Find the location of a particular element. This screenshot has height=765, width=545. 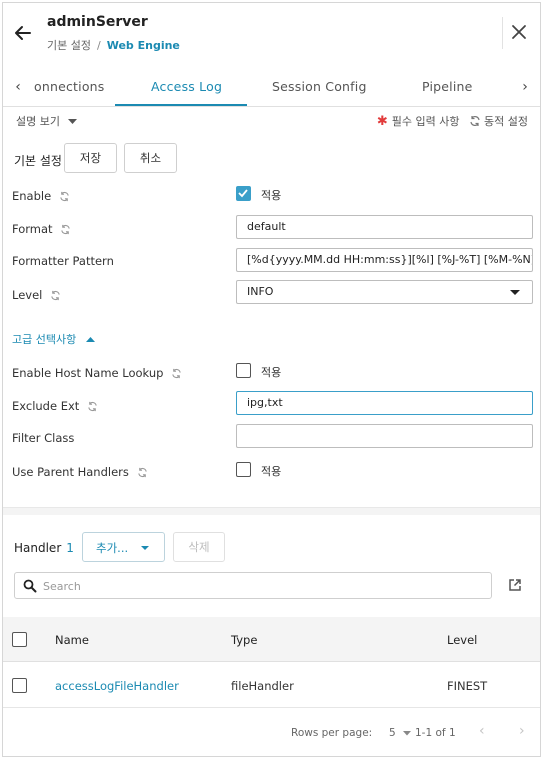

search-icon is located at coordinates (30, 586).